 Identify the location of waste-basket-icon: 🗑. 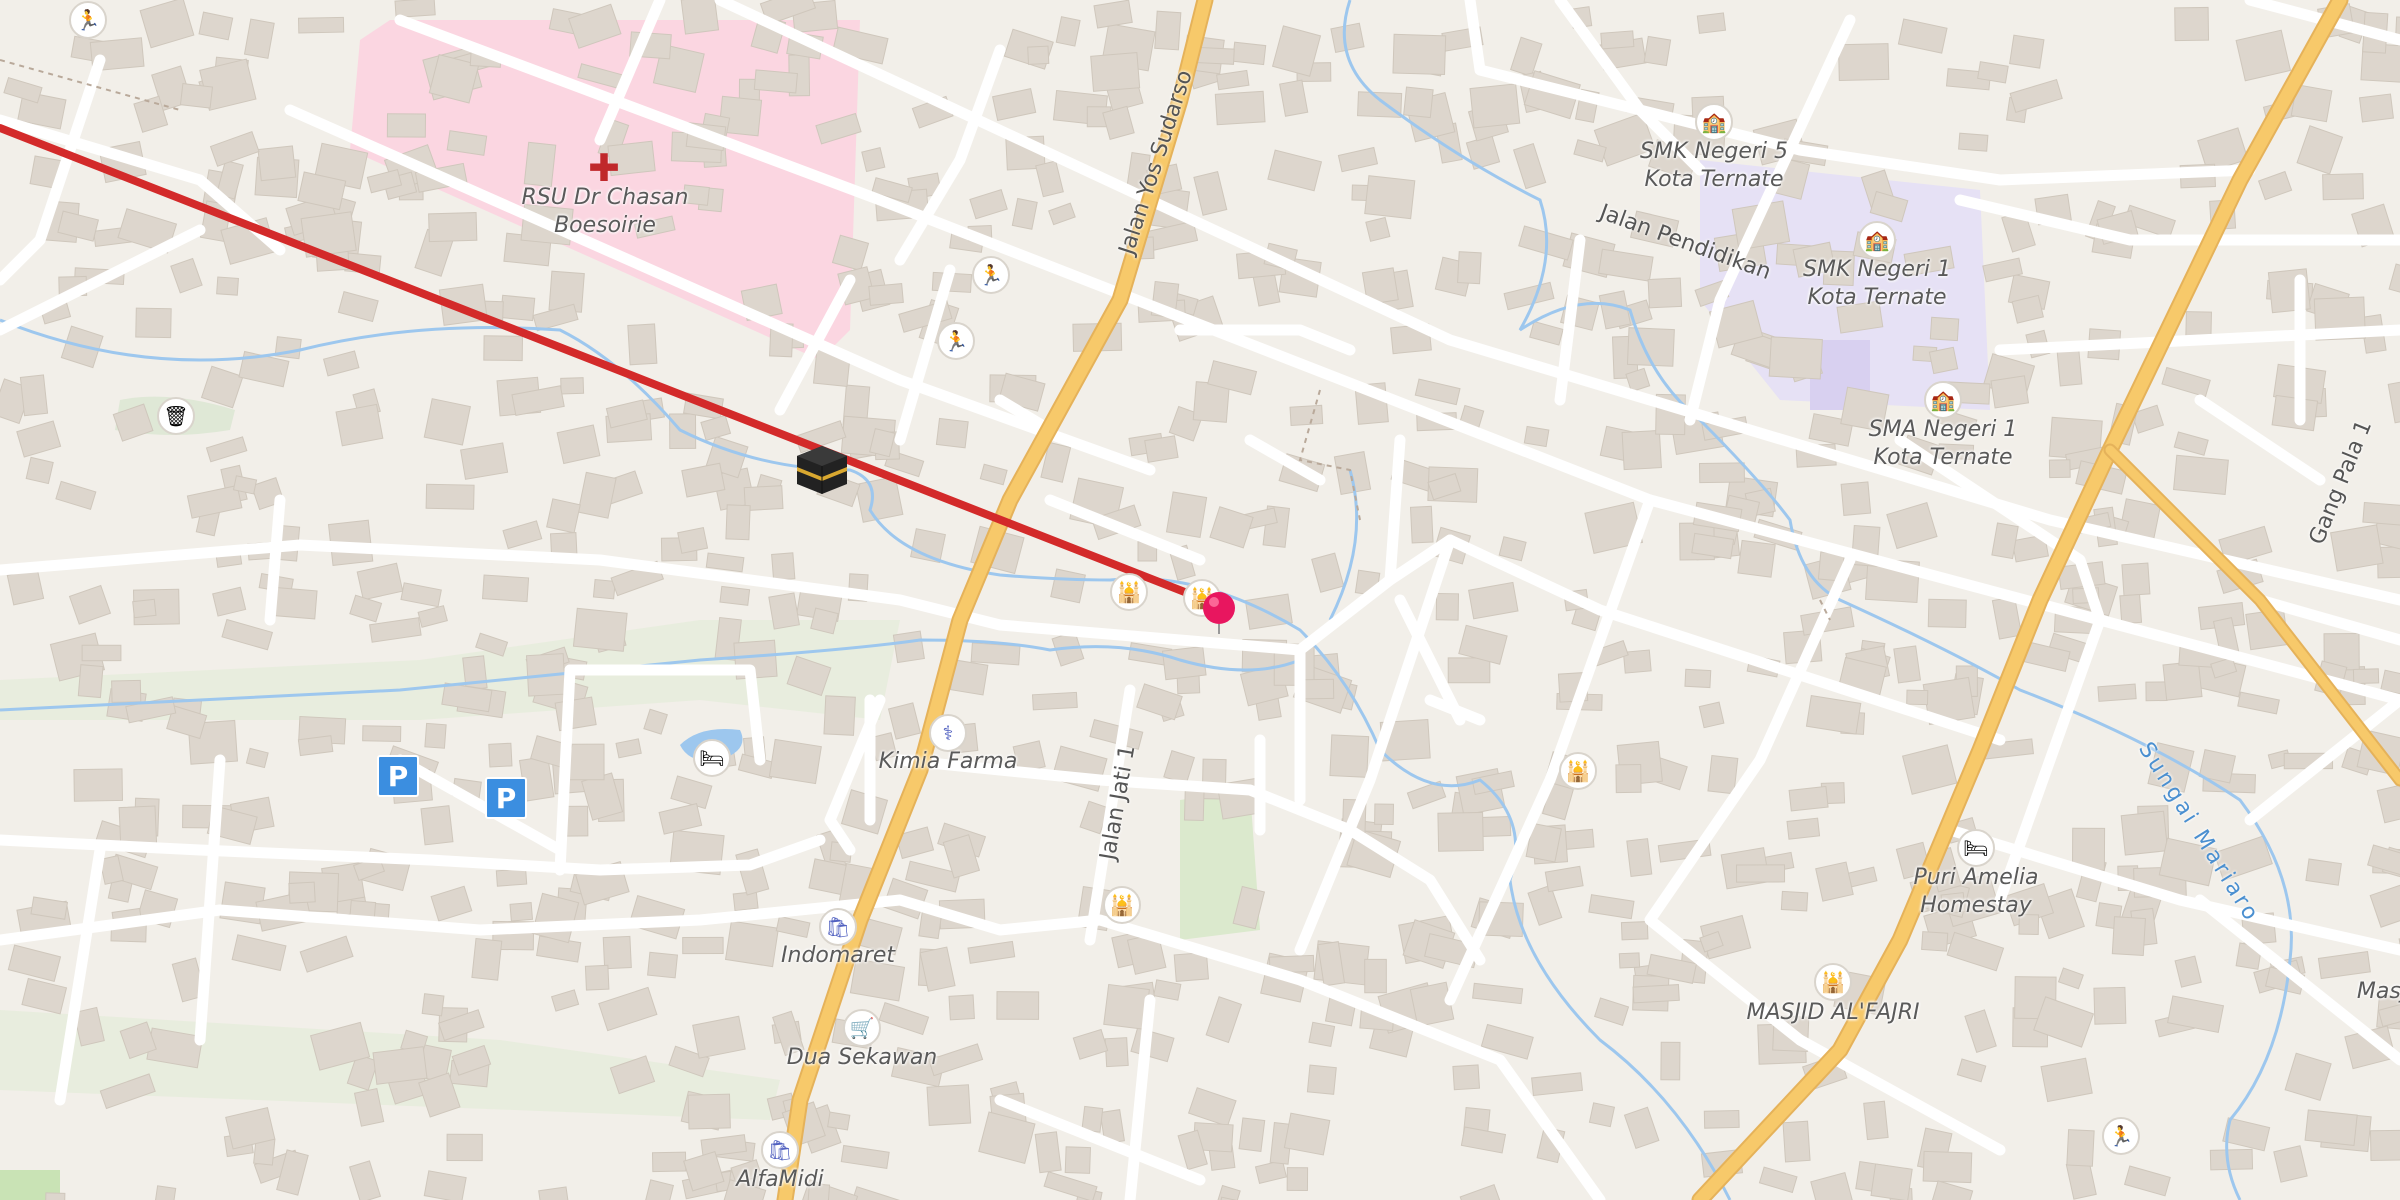
(176, 416).